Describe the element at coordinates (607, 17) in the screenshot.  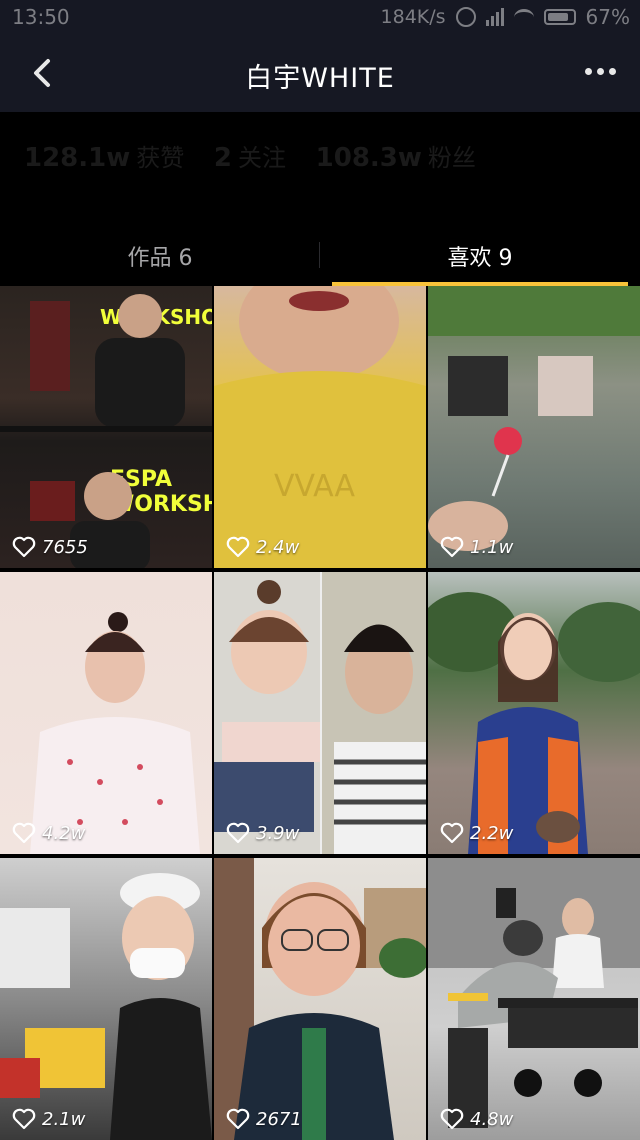
I see `battery-percent: 67%` at that location.